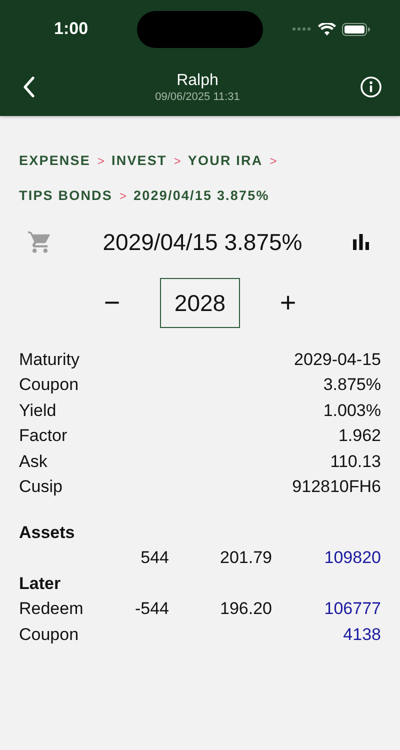 This screenshot has height=750, width=400. Describe the element at coordinates (47, 533) in the screenshot. I see `section-title: Assets` at that location.